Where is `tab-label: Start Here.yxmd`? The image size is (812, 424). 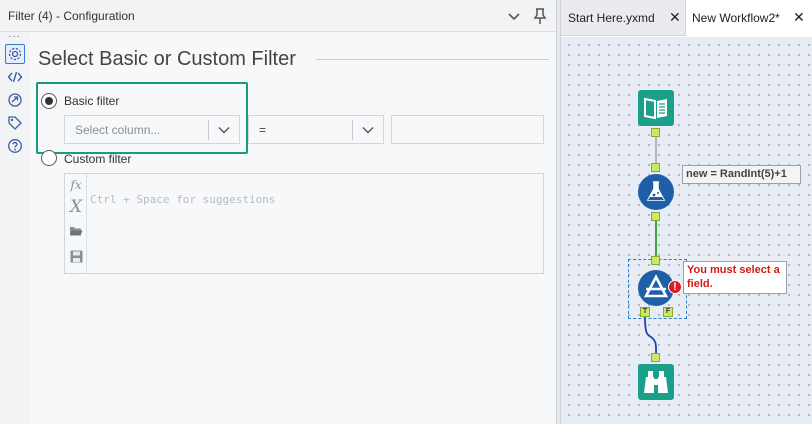 tab-label: Start Here.yxmd is located at coordinates (611, 18).